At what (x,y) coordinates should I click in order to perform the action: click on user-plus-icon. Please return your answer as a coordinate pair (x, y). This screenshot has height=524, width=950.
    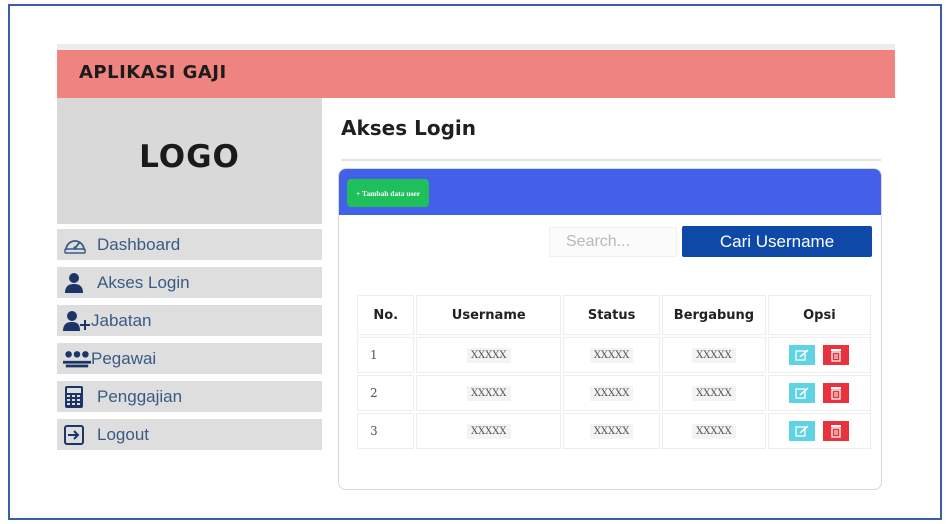
    Looking at the image, I should click on (77, 321).